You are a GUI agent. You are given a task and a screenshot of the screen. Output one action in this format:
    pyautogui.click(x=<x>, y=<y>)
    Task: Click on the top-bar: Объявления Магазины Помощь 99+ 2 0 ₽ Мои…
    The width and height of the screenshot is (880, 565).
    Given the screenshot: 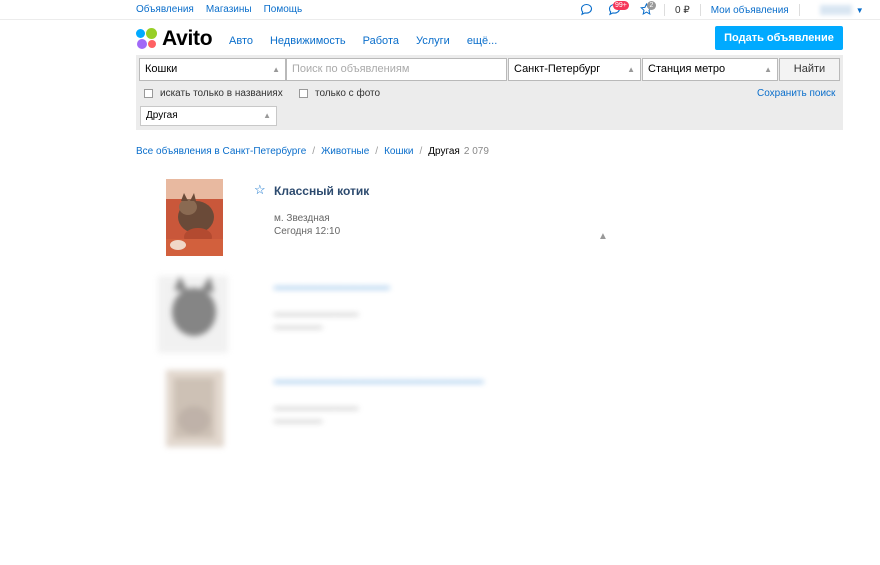 What is the action you would take?
    pyautogui.click(x=440, y=10)
    